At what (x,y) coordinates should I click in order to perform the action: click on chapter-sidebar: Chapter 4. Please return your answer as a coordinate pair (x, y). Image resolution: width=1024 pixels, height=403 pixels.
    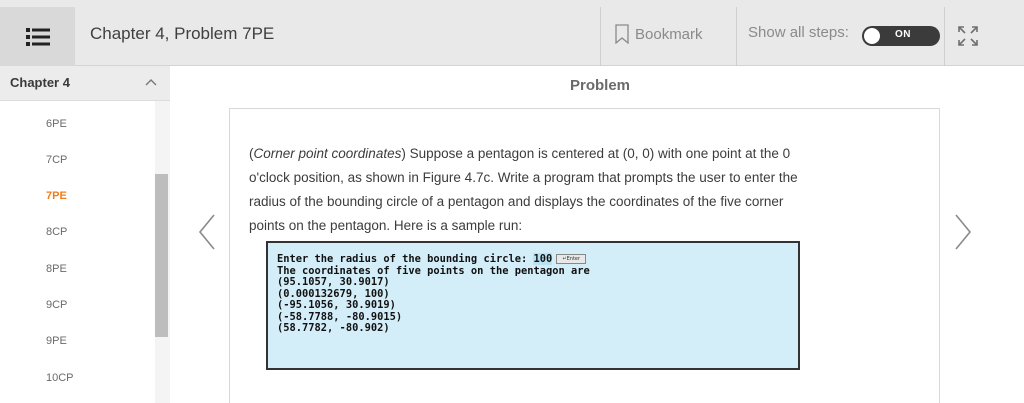
    Looking at the image, I should click on (85, 234).